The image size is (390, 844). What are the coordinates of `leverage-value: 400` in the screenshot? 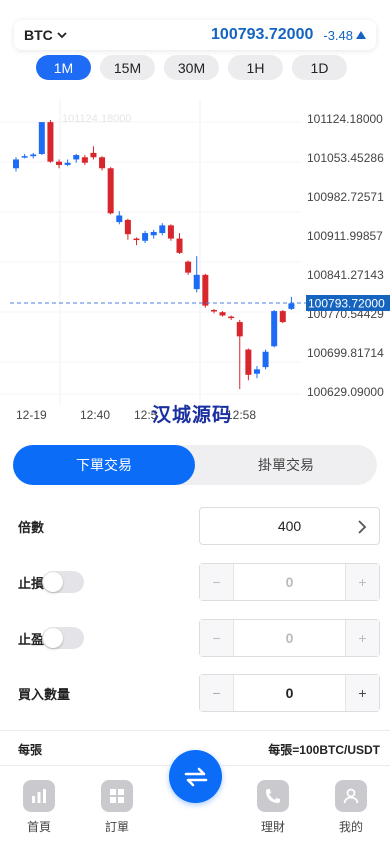 It's located at (289, 526).